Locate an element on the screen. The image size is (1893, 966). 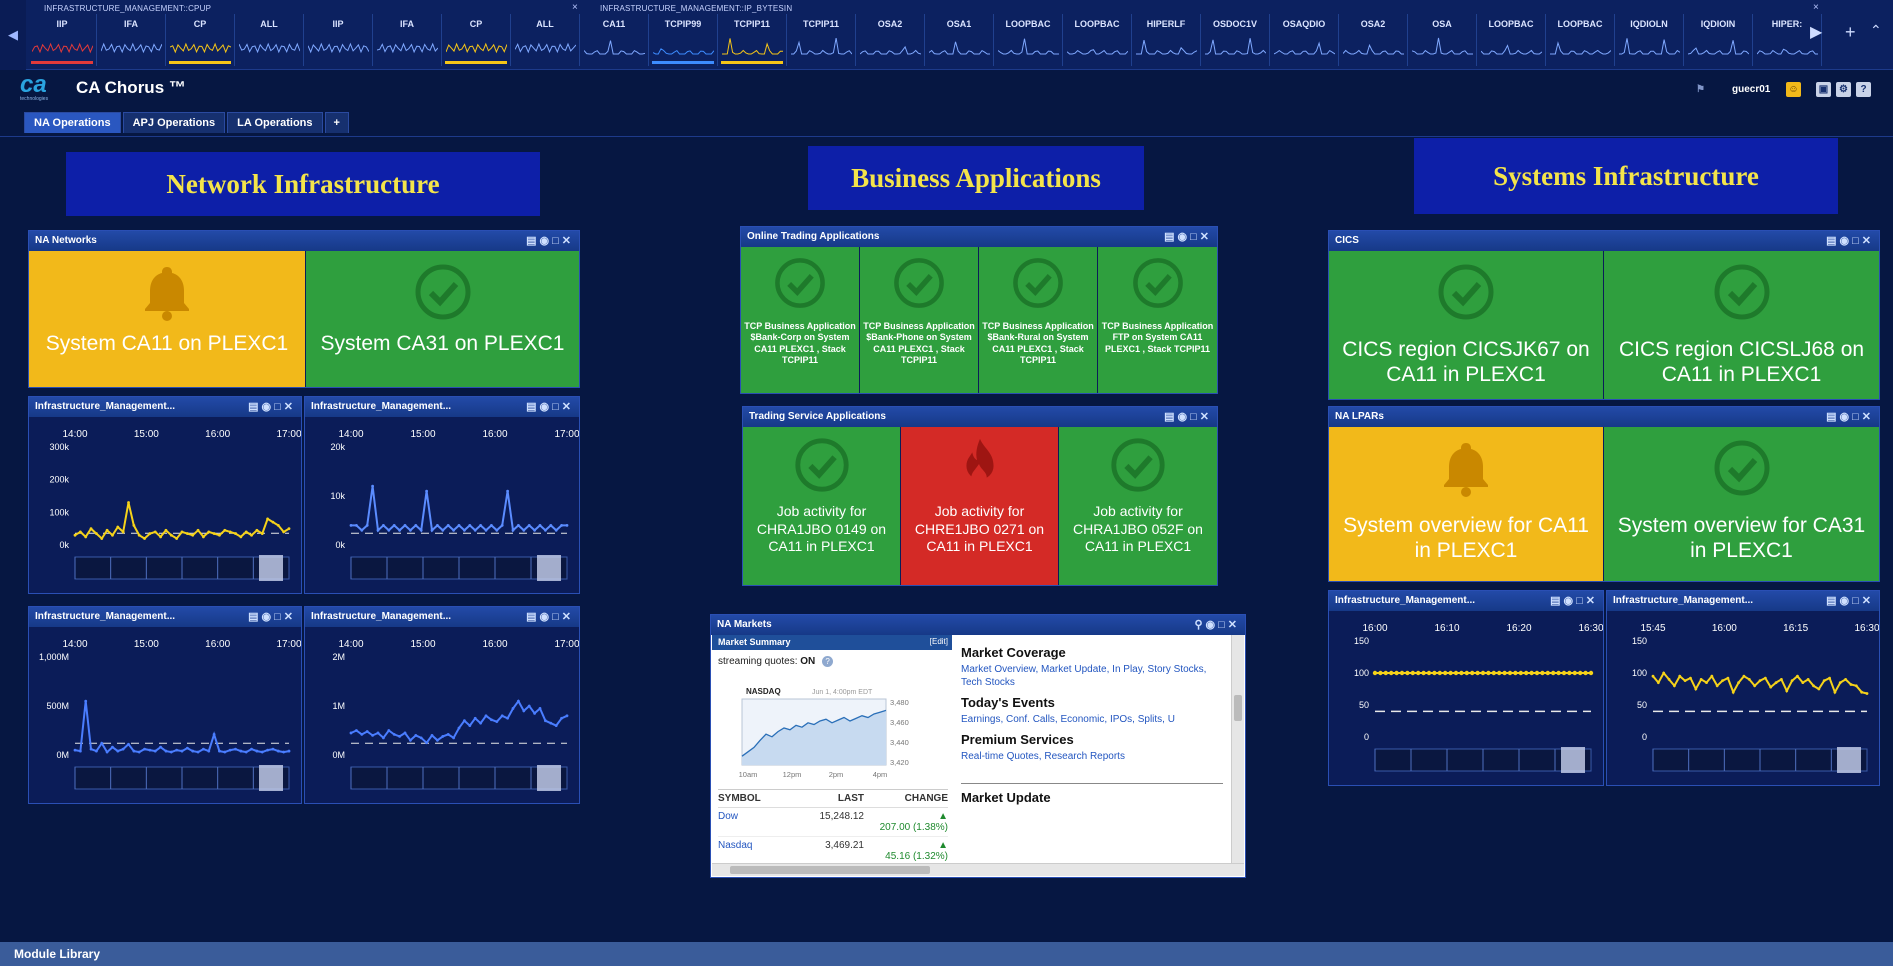
user-menu-icon: ☺ is located at coordinates (1793, 89).